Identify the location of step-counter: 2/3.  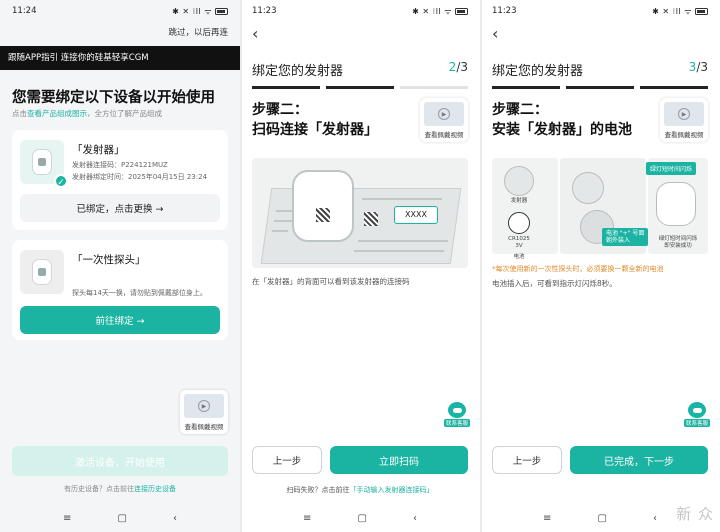
(458, 67).